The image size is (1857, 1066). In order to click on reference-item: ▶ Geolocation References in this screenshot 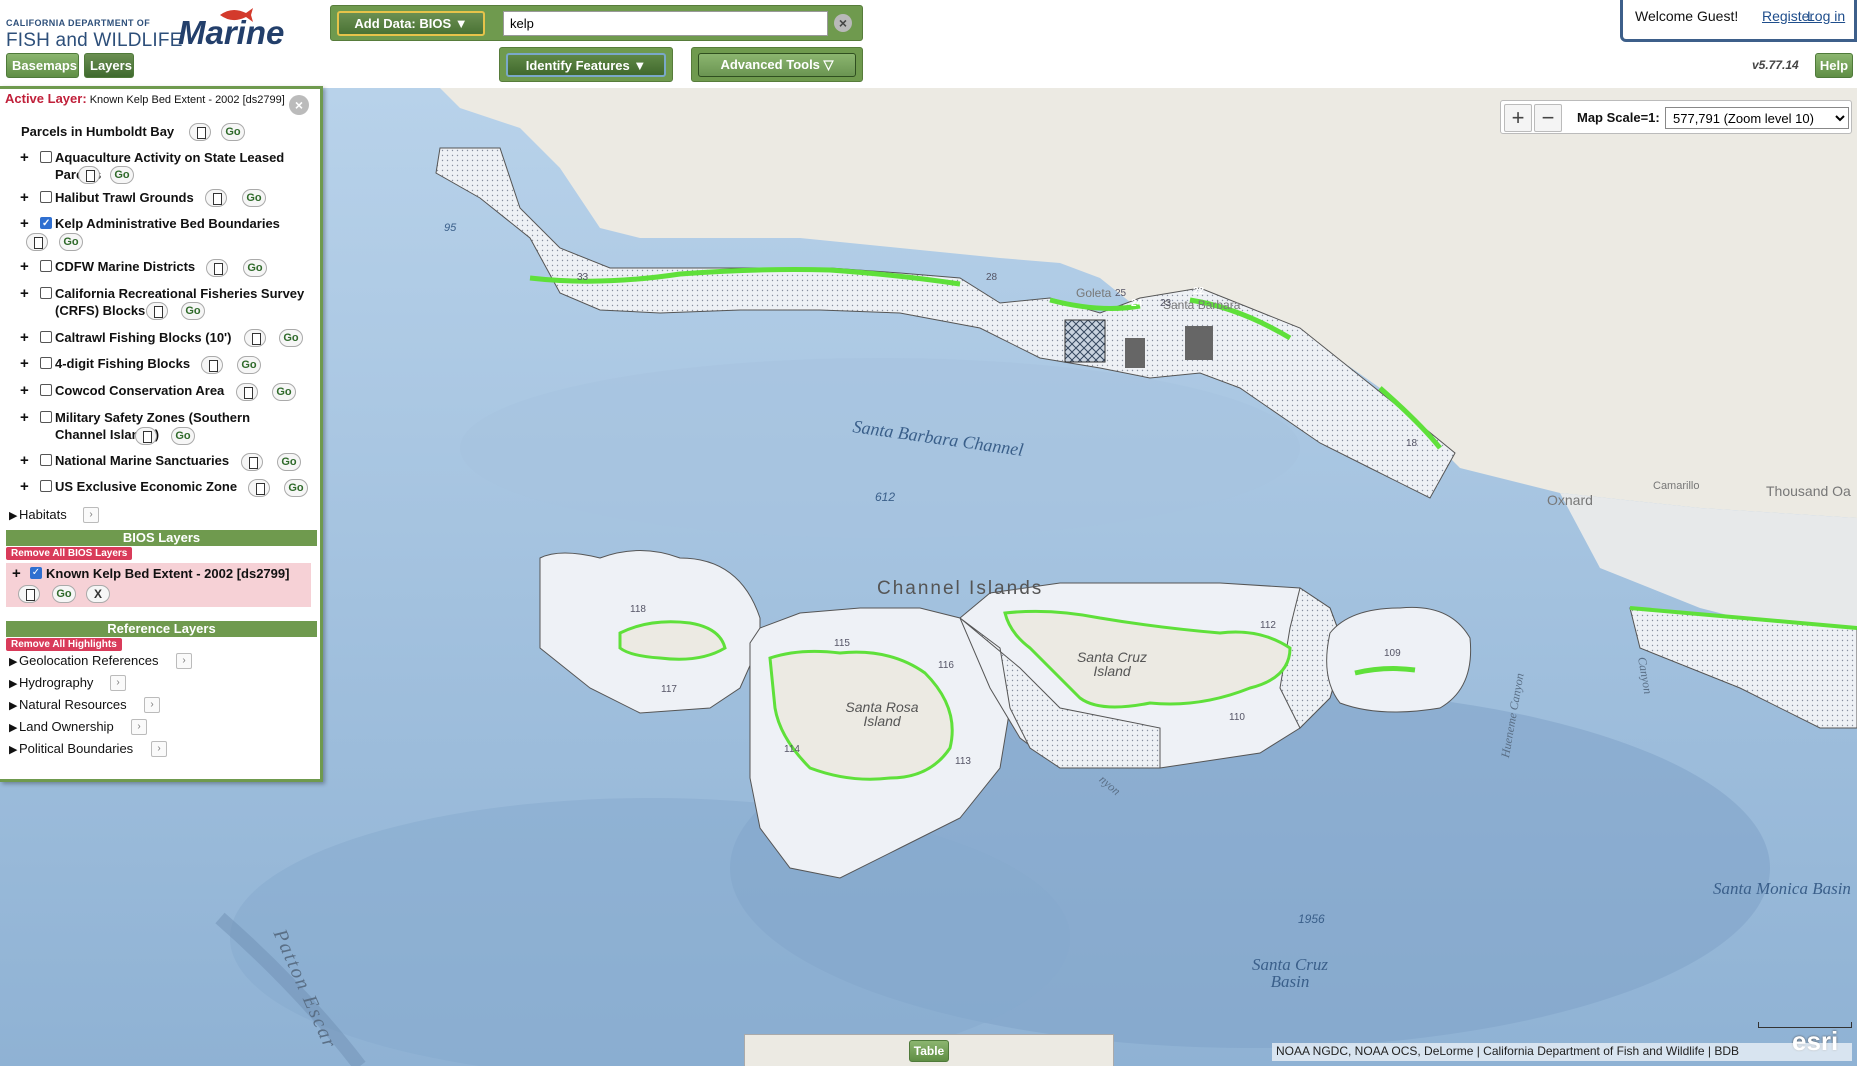, I will do `click(83, 661)`.